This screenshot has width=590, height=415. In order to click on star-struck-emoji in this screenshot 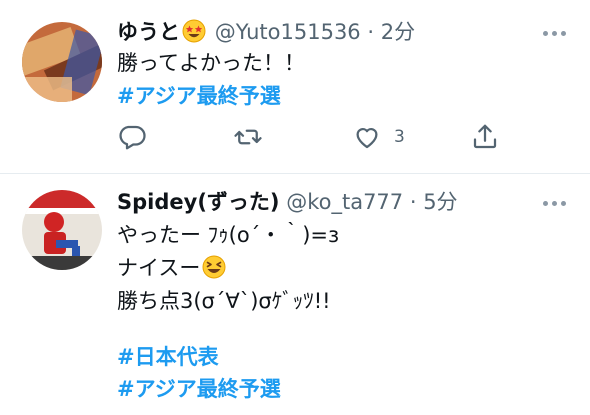, I will do `click(194, 35)`.